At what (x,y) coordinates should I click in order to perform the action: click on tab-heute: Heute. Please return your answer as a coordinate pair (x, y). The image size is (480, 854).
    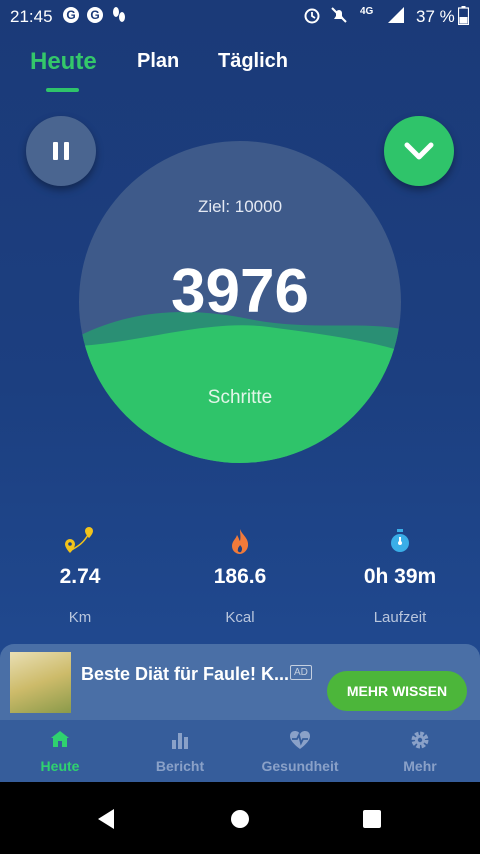
    Looking at the image, I should click on (63, 62).